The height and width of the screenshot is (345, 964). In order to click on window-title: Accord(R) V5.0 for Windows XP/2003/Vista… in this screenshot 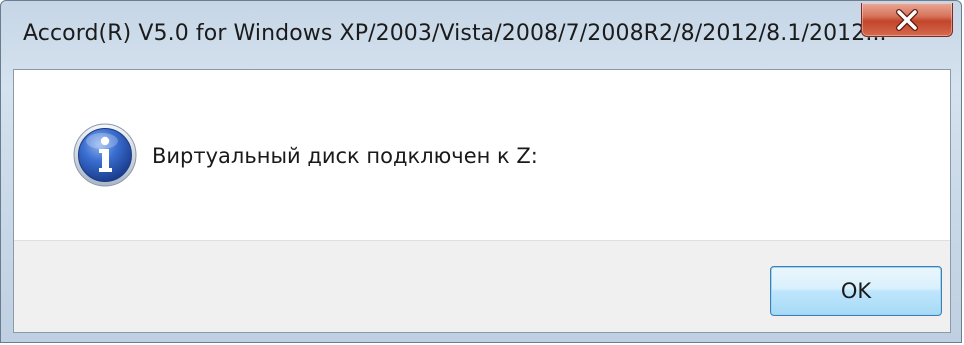, I will do `click(455, 33)`.